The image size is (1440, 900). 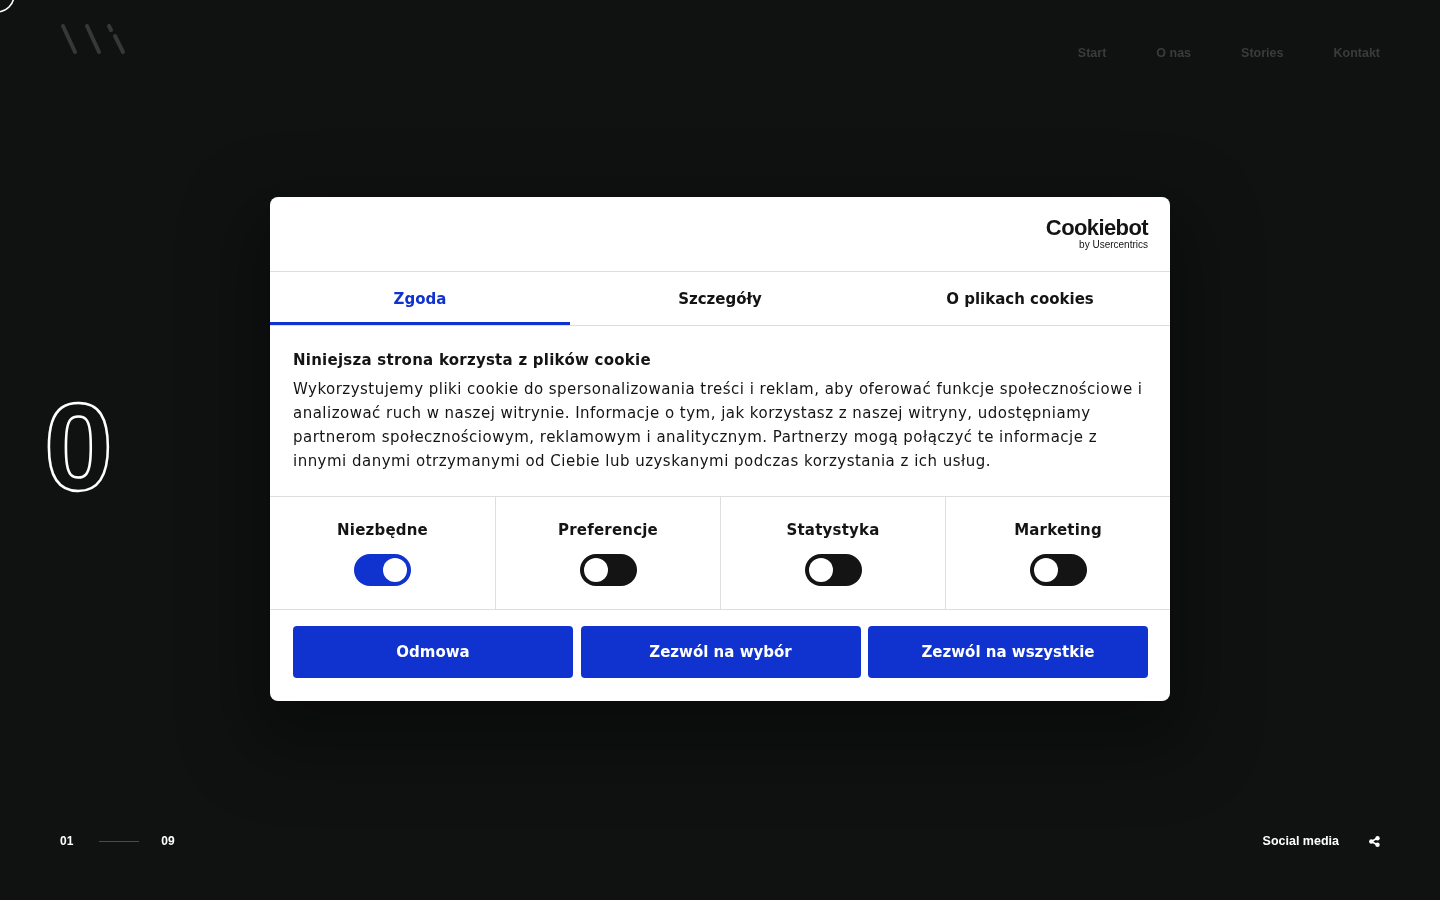 I want to click on social-media-link: Social media, so click(x=1300, y=841).